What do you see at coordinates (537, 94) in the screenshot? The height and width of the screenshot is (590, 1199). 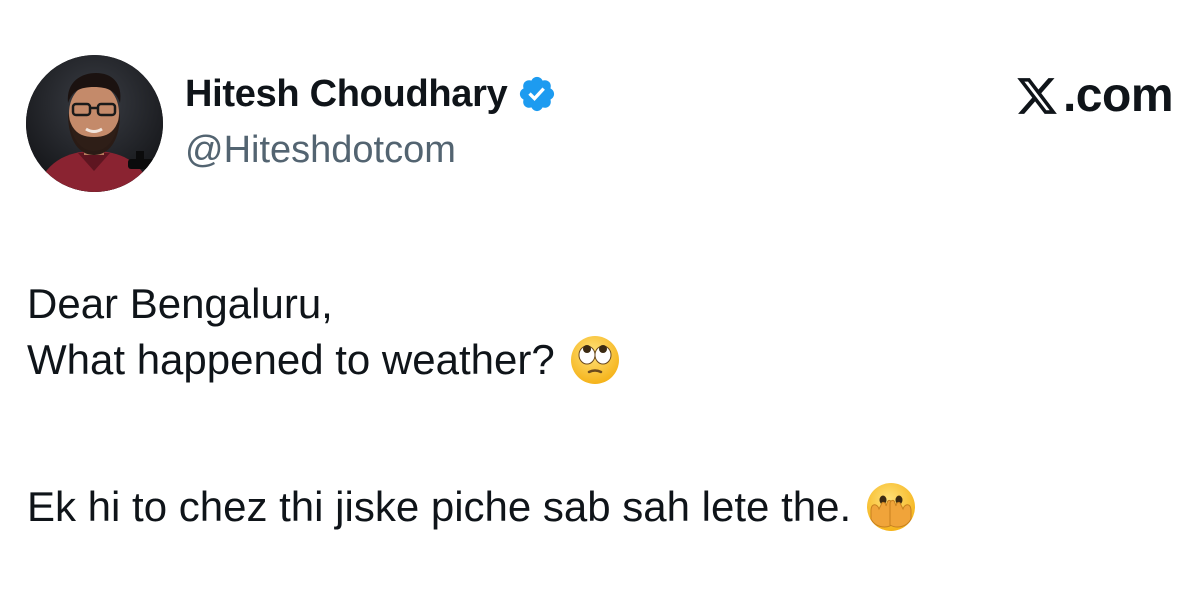 I see `verified-badge-icon` at bounding box center [537, 94].